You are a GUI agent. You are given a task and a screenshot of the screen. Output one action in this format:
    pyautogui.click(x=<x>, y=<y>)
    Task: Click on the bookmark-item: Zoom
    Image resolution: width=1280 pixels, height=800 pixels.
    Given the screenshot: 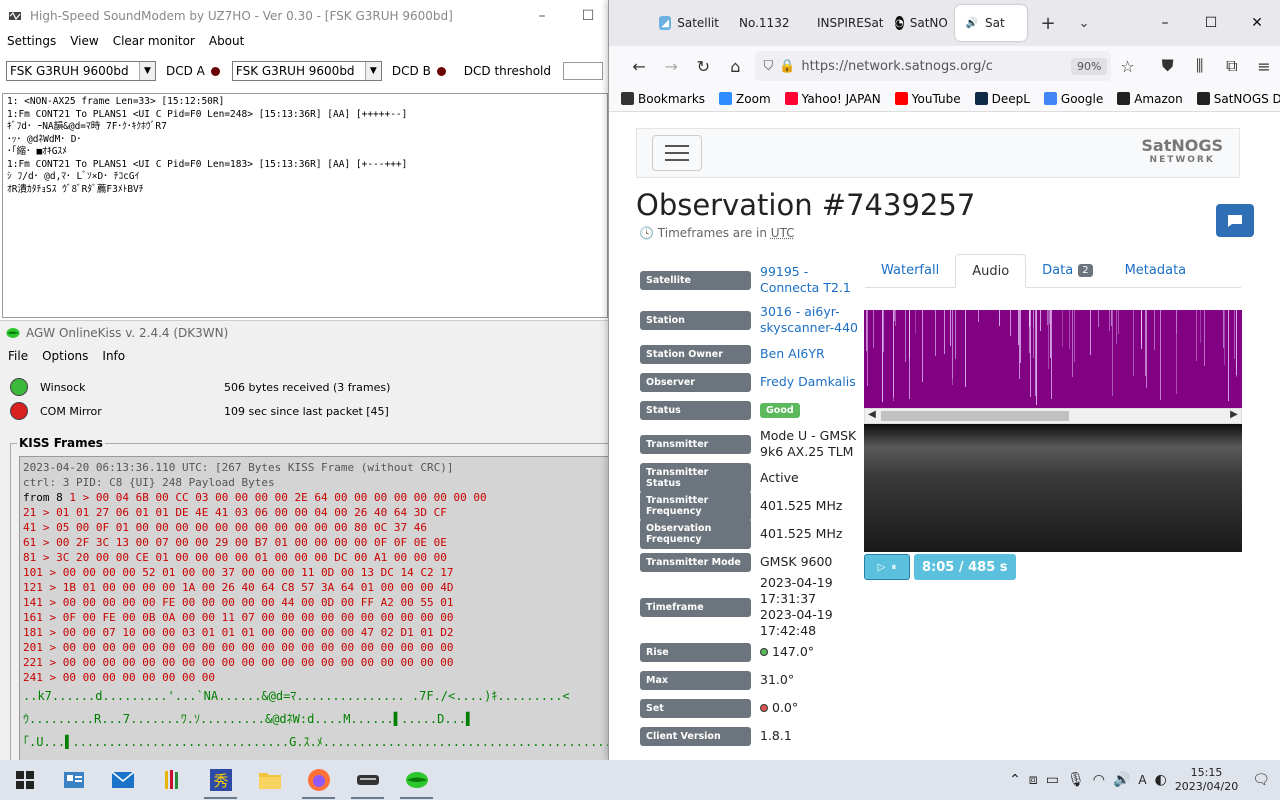 What is the action you would take?
    pyautogui.click(x=745, y=99)
    